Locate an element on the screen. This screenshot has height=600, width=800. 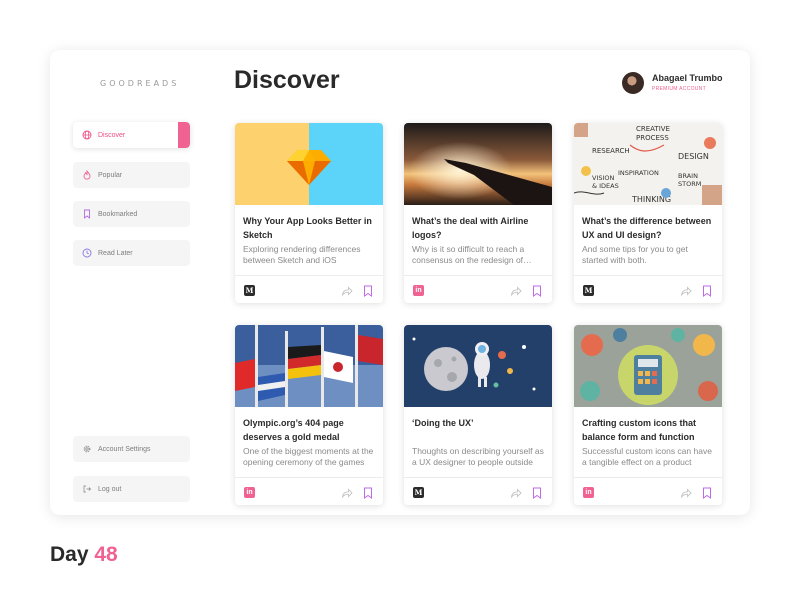
avatar is located at coordinates (633, 83).